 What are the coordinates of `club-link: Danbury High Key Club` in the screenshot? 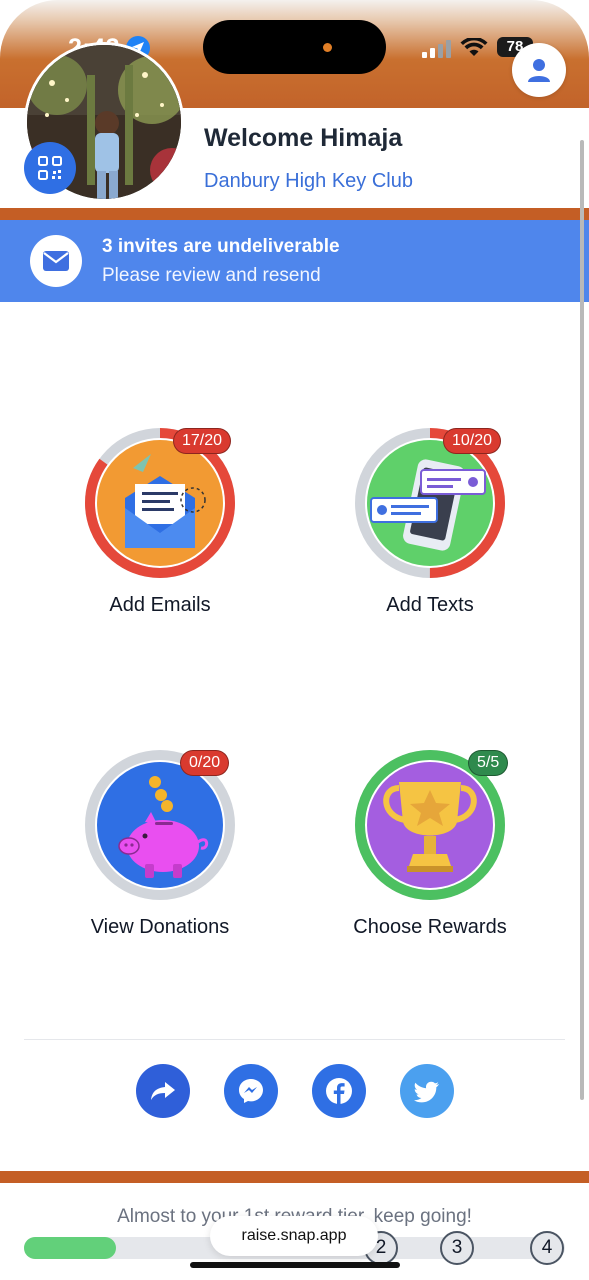 It's located at (308, 181).